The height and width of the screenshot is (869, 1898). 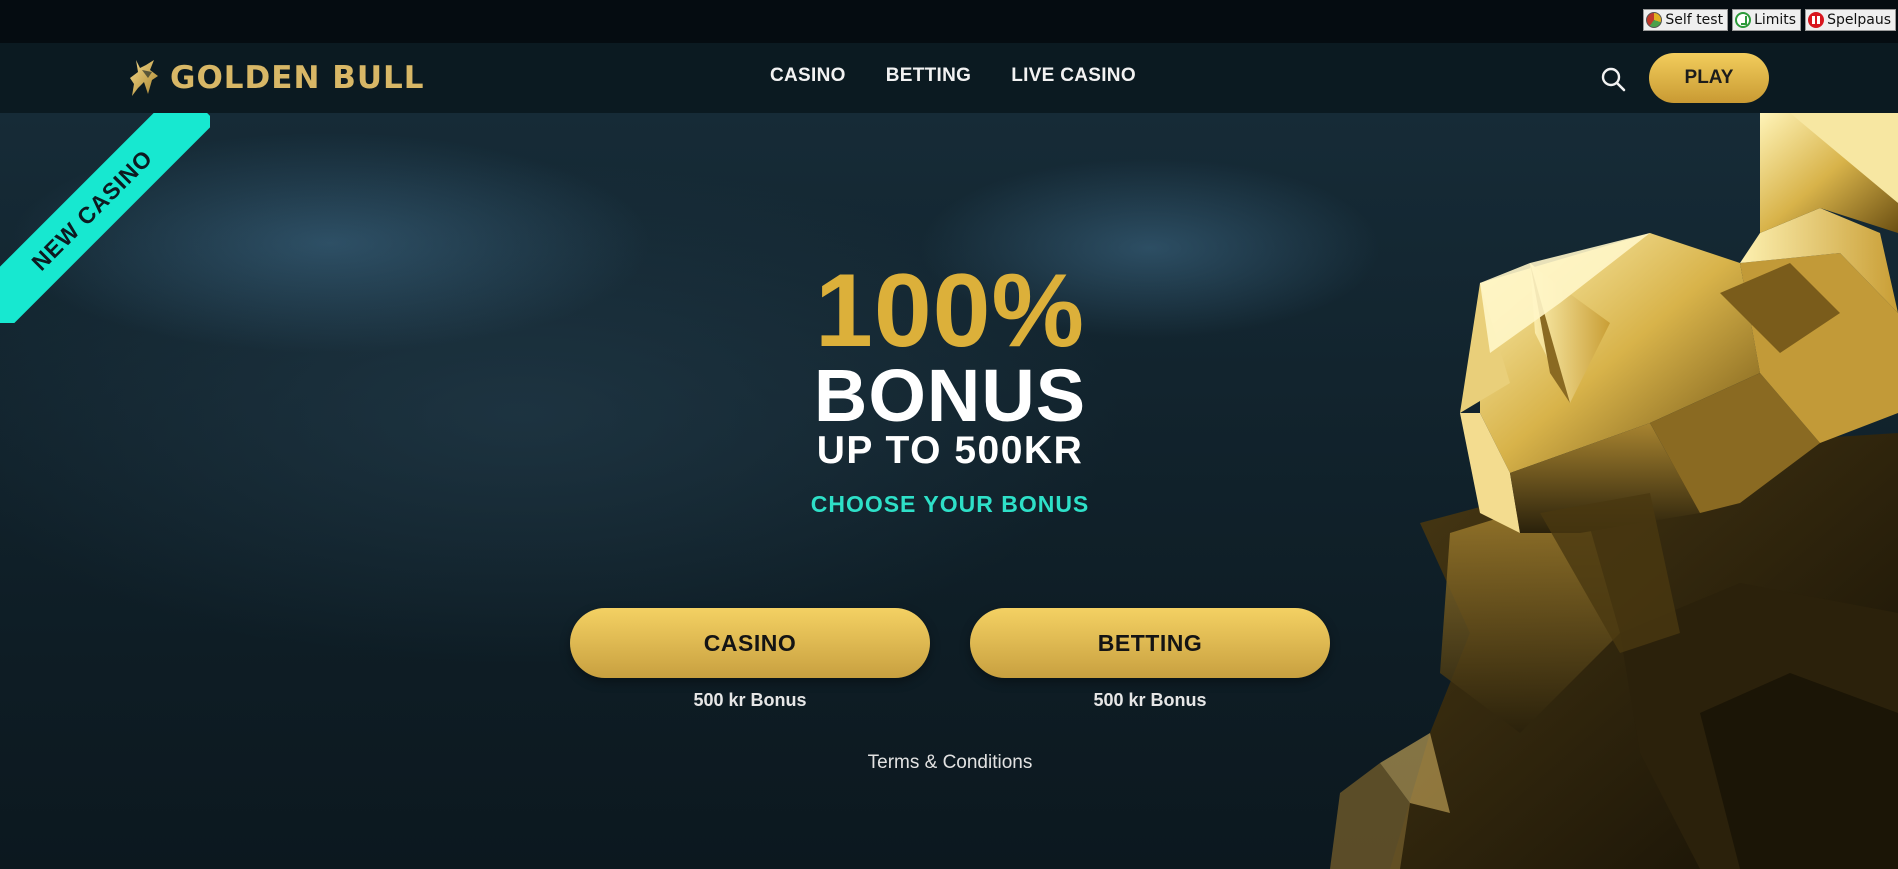 What do you see at coordinates (1816, 20) in the screenshot?
I see `spelpaus-pause-icon` at bounding box center [1816, 20].